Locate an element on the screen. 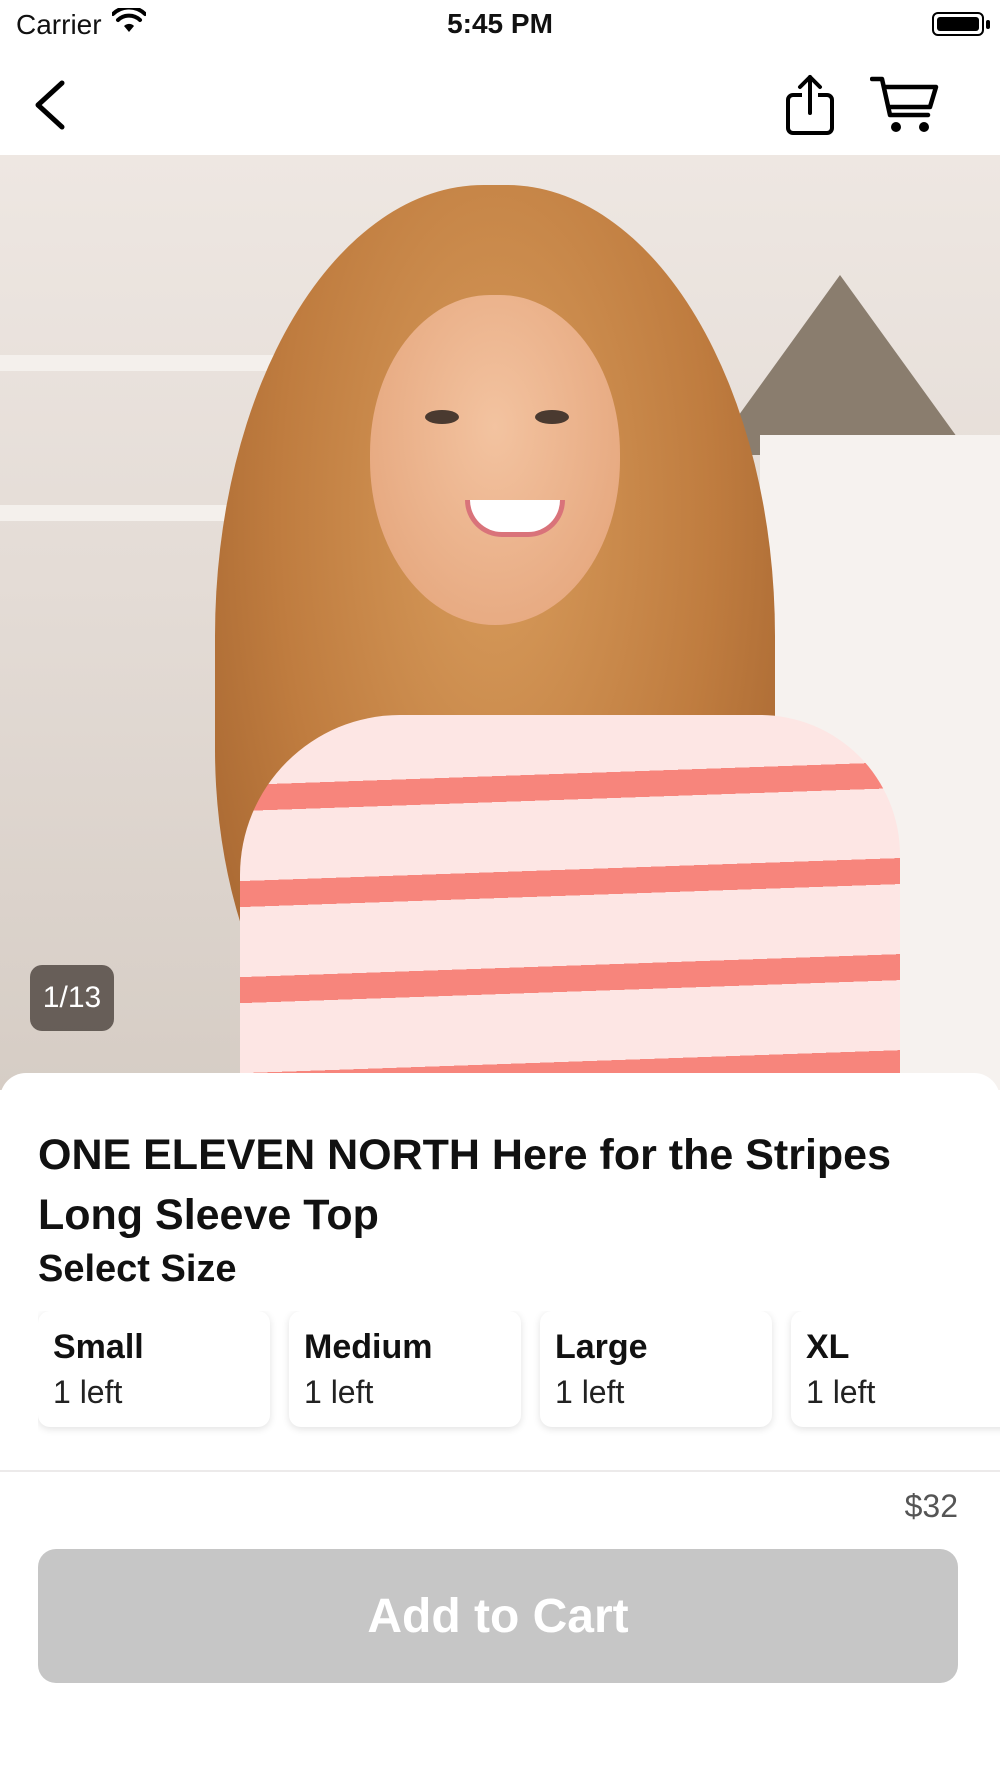 Image resolution: width=1000 pixels, height=1778 pixels. chevron-left-icon is located at coordinates (50, 105).